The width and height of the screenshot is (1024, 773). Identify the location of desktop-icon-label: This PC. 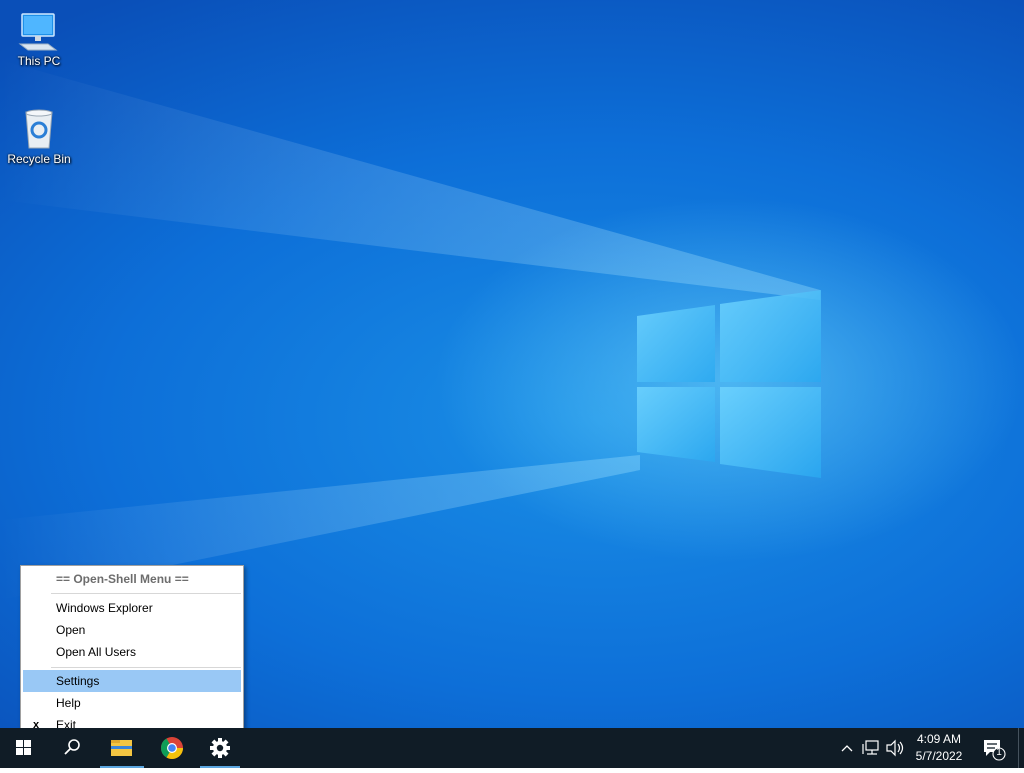
(39, 61).